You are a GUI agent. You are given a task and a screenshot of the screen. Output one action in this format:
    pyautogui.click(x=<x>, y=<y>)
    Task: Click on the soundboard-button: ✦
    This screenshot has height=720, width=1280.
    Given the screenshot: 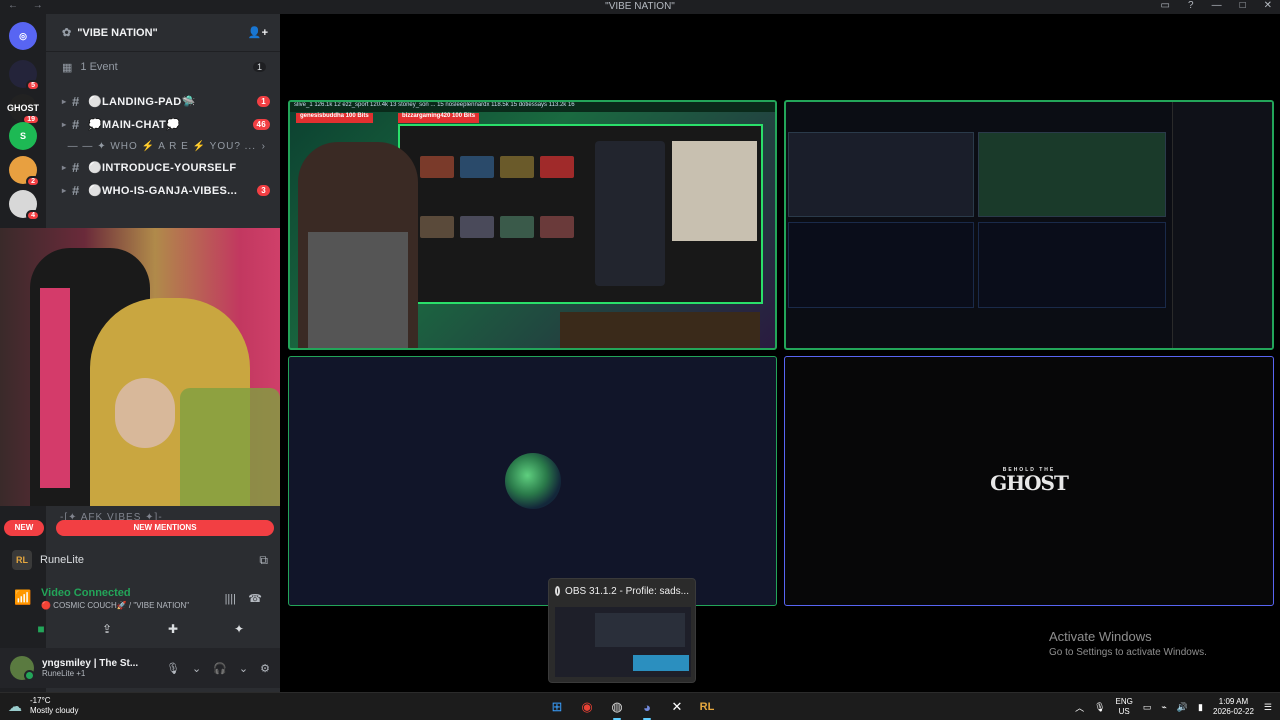 What is the action you would take?
    pyautogui.click(x=239, y=629)
    